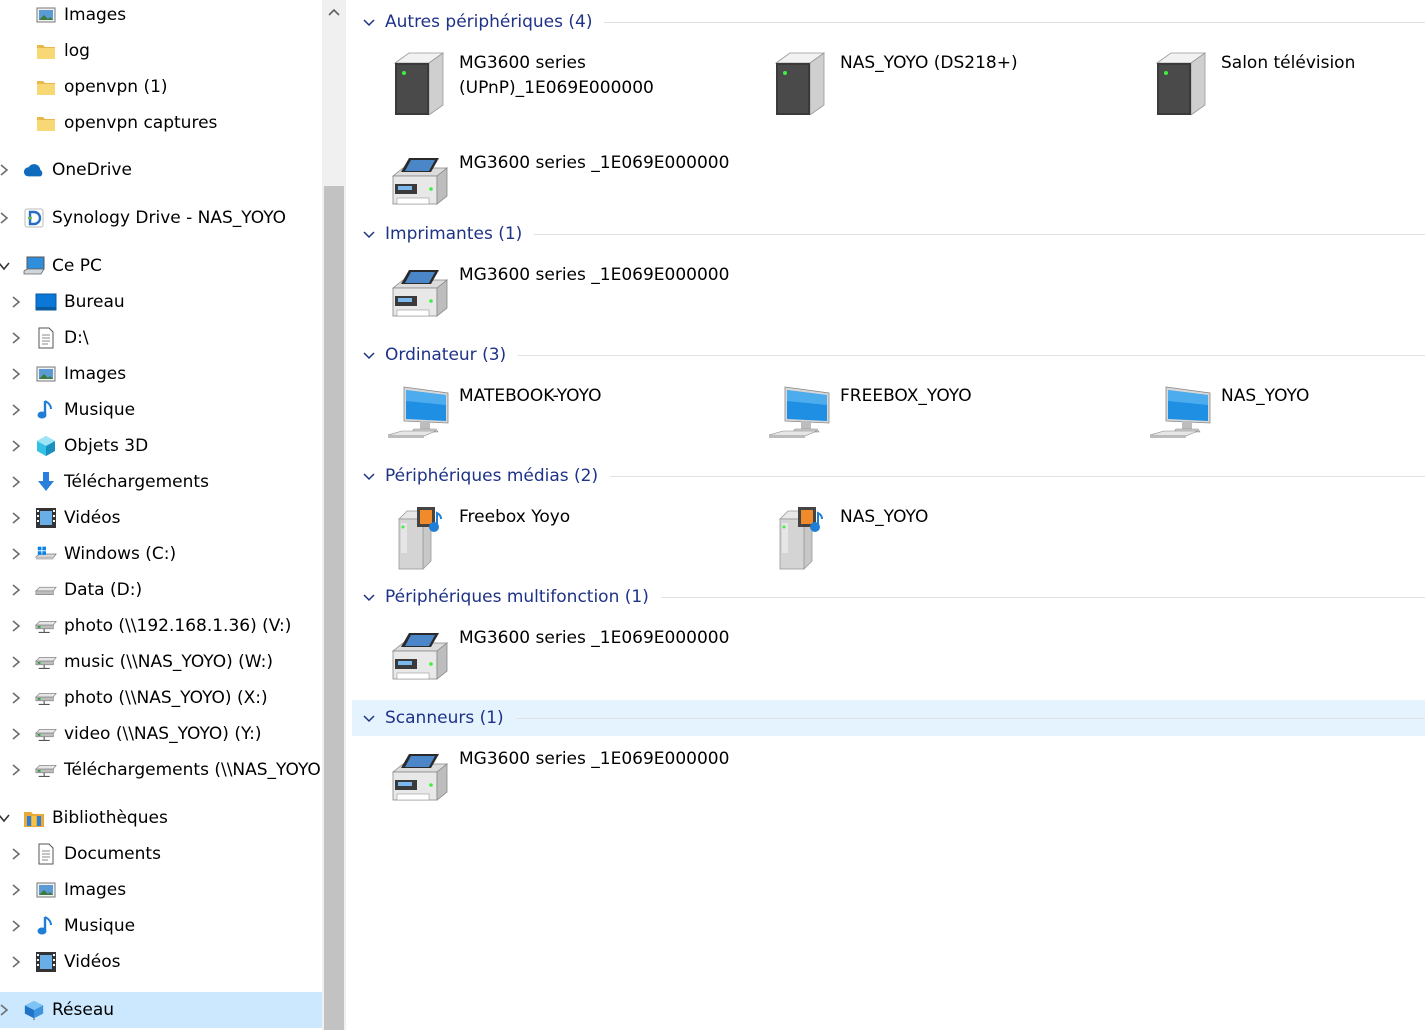 Image resolution: width=1425 pixels, height=1030 pixels. What do you see at coordinates (161, 302) in the screenshot?
I see `nav-item: Bureau` at bounding box center [161, 302].